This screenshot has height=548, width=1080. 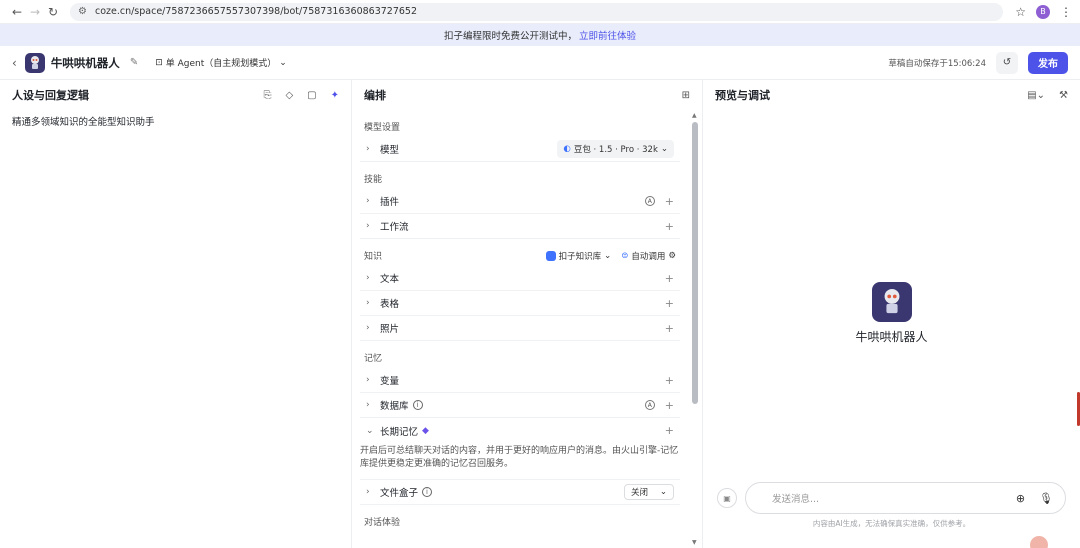 What do you see at coordinates (335, 95) in the screenshot?
I see `optimize-icon: ✦` at bounding box center [335, 95].